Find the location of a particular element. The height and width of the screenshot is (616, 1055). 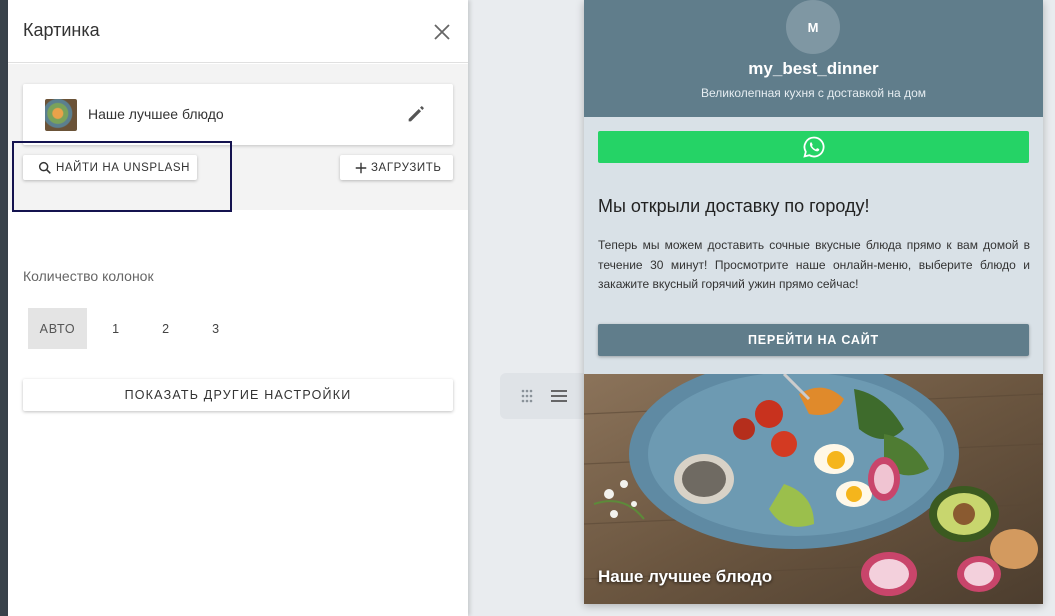

image-name: Наше лучшее блюдо is located at coordinates (156, 114).